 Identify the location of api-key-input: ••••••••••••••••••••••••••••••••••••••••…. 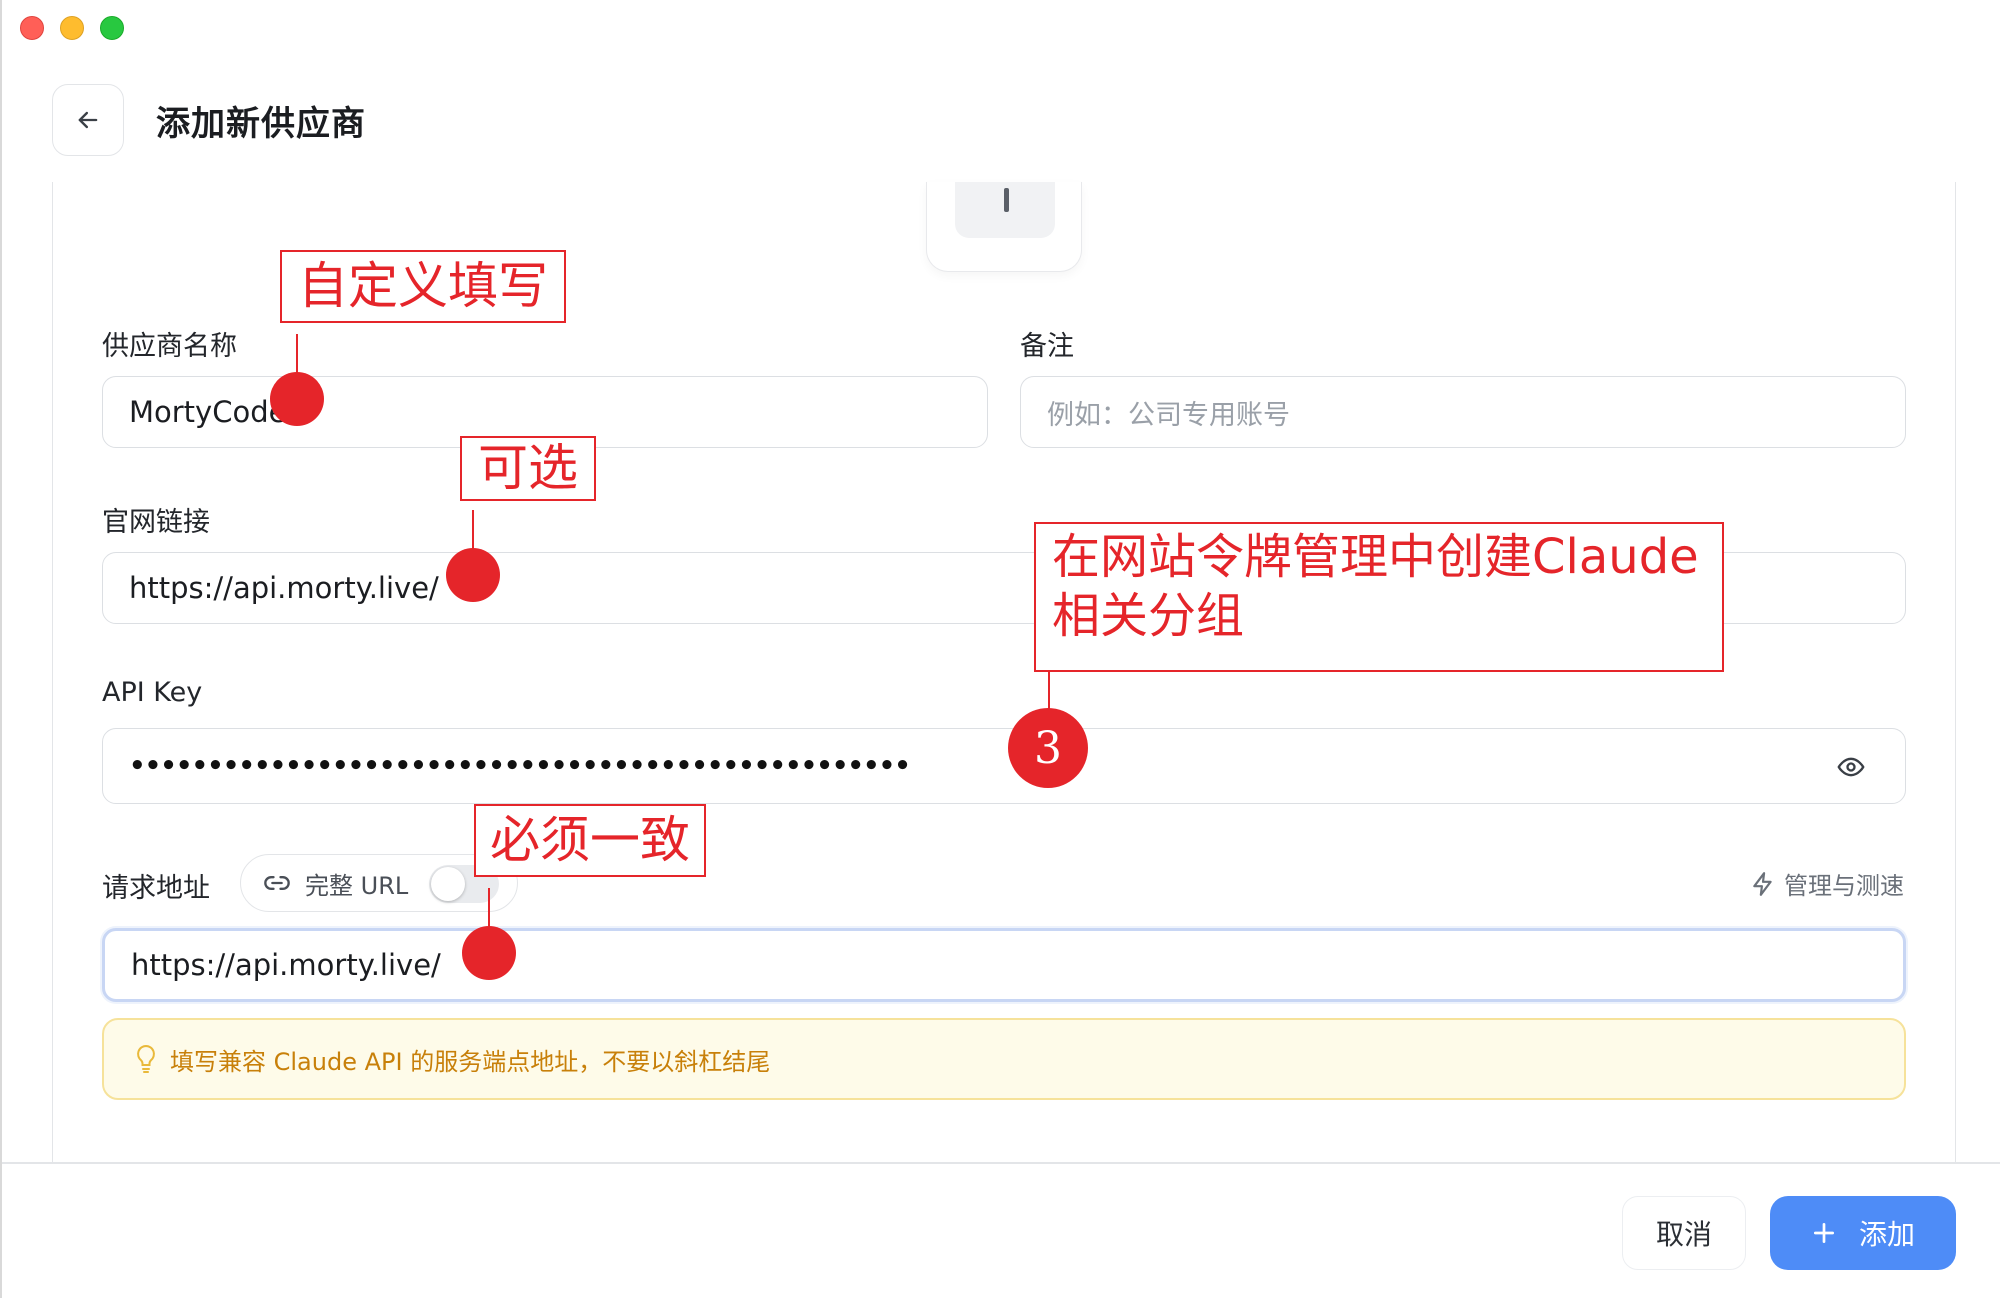
(1004, 766).